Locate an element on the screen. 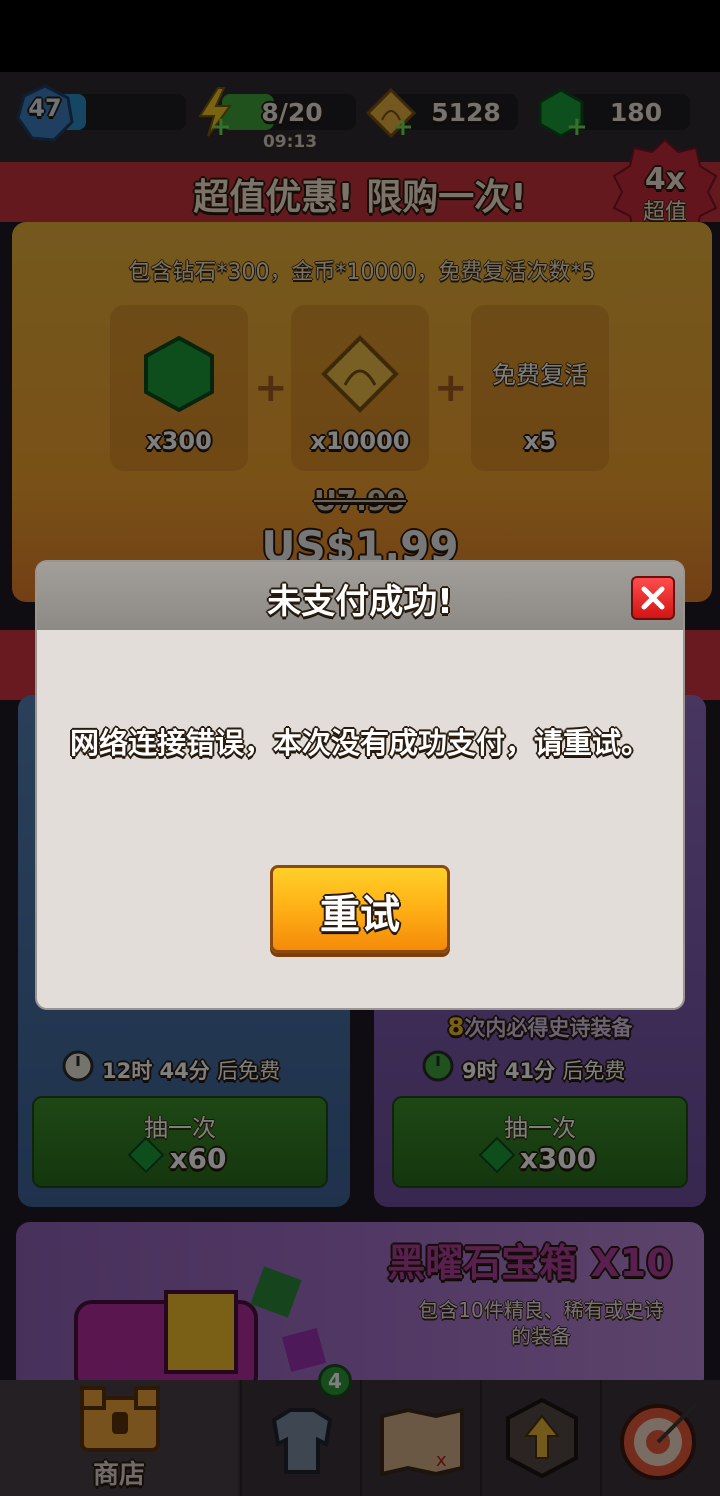 The image size is (720, 1496). retry-button: 重试 is located at coordinates (360, 909).